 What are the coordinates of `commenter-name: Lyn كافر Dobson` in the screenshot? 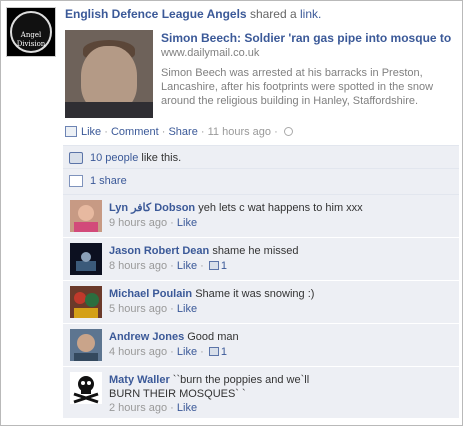 It's located at (152, 208).